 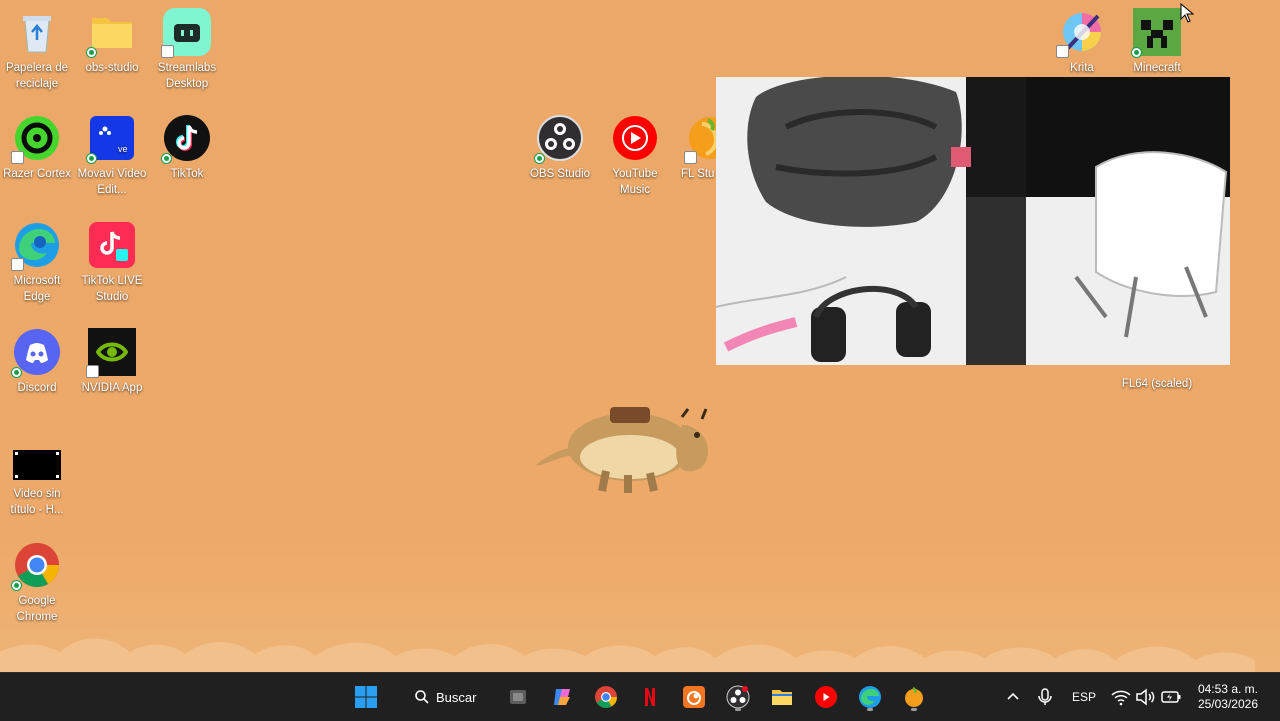 I want to click on desktop-icon-recycle-bin: Papelera de reciclaje, so click(x=37, y=50).